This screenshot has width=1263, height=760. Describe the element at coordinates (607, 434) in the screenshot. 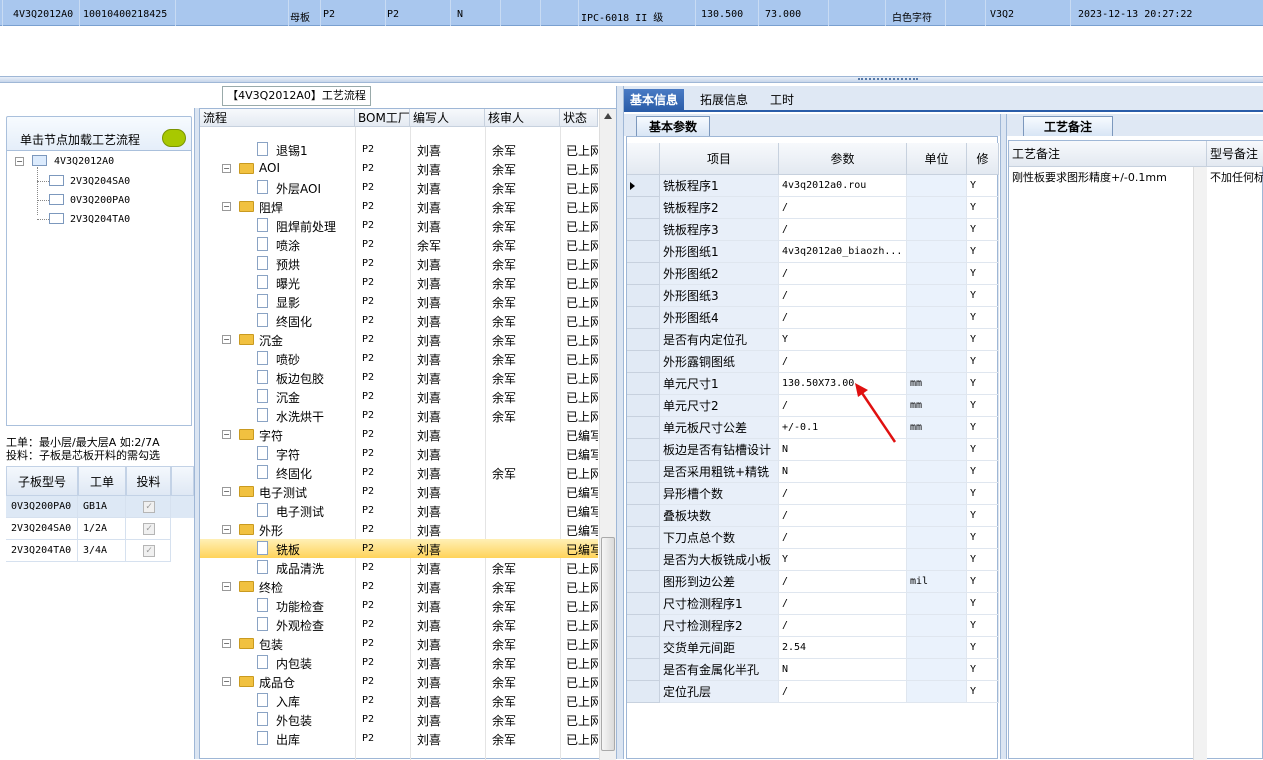

I see `flow-scrollbar` at that location.